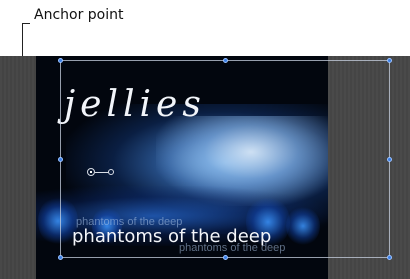 The height and width of the screenshot is (279, 410). What do you see at coordinates (111, 172) in the screenshot?
I see `anchor-point-handle` at bounding box center [111, 172].